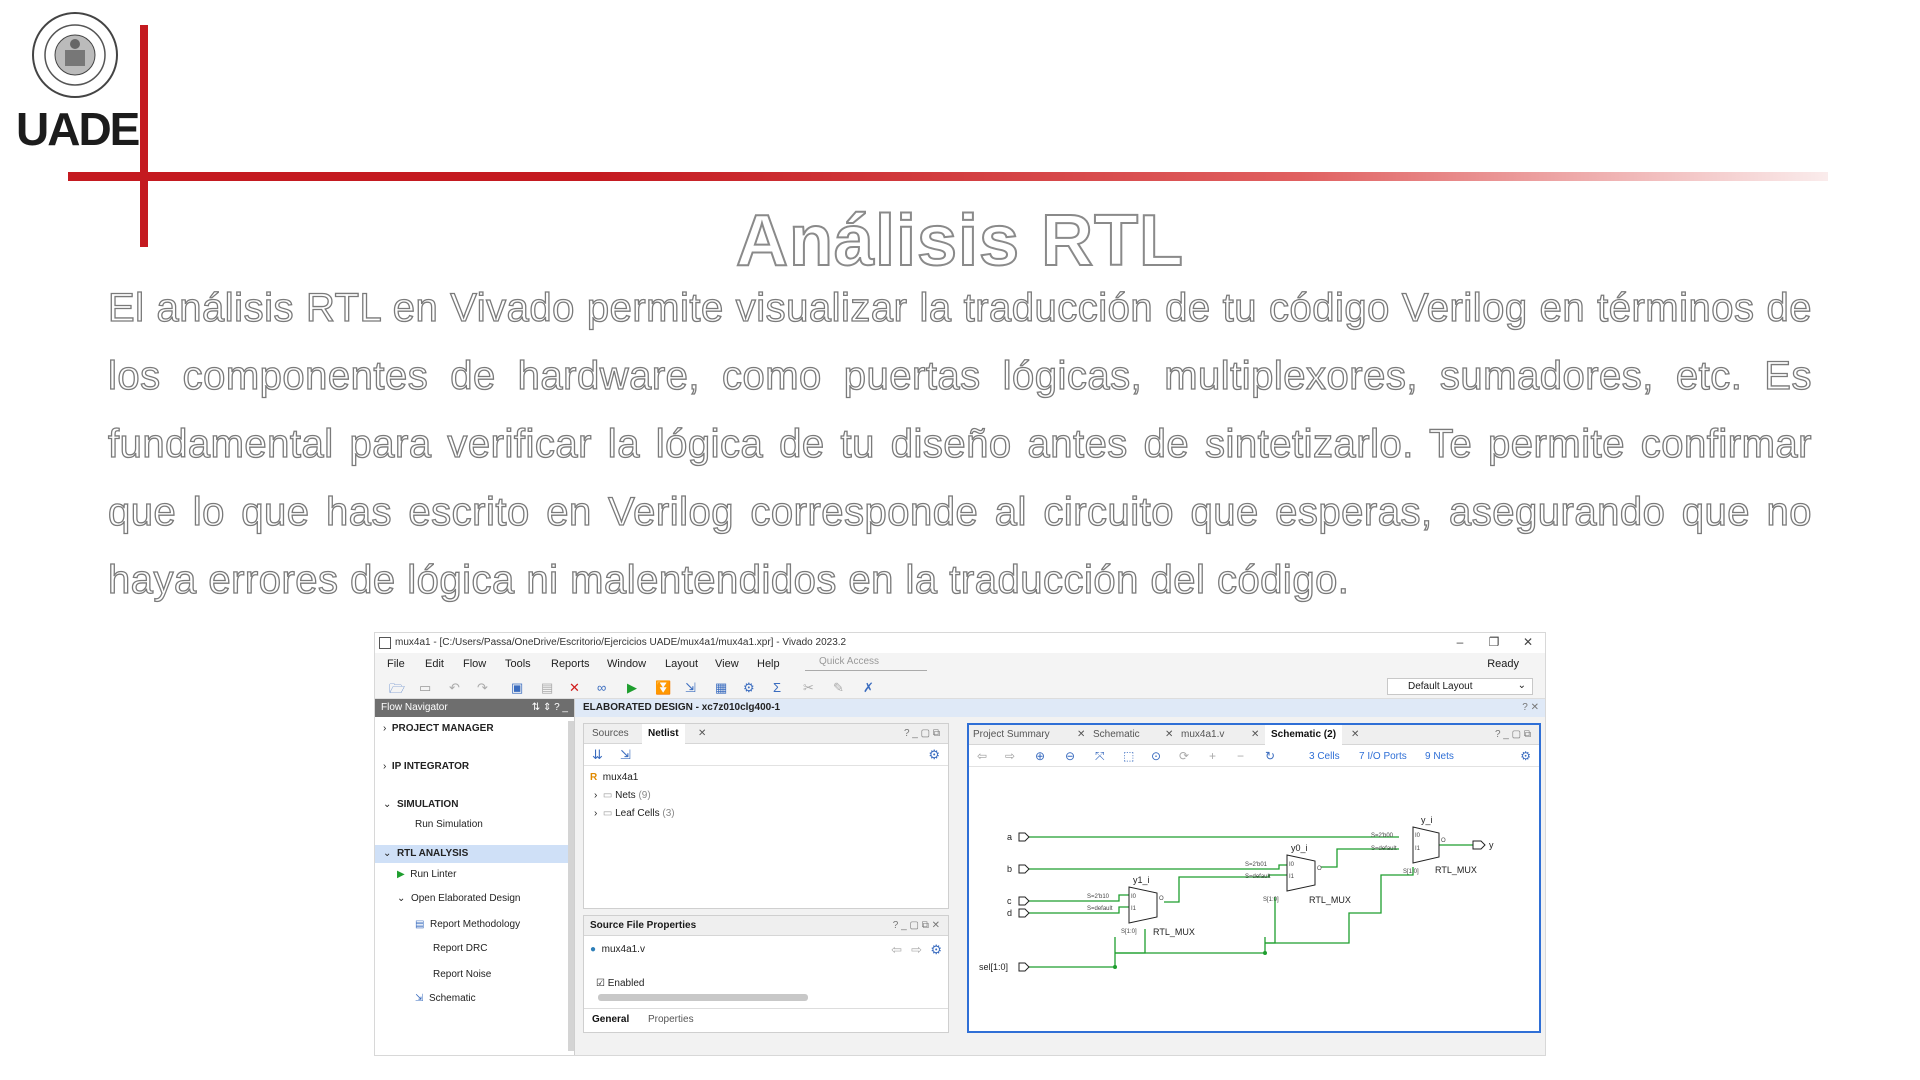 This screenshot has width=1920, height=1080. What do you see at coordinates (517, 688) in the screenshot?
I see `copy-icon: ▣` at bounding box center [517, 688].